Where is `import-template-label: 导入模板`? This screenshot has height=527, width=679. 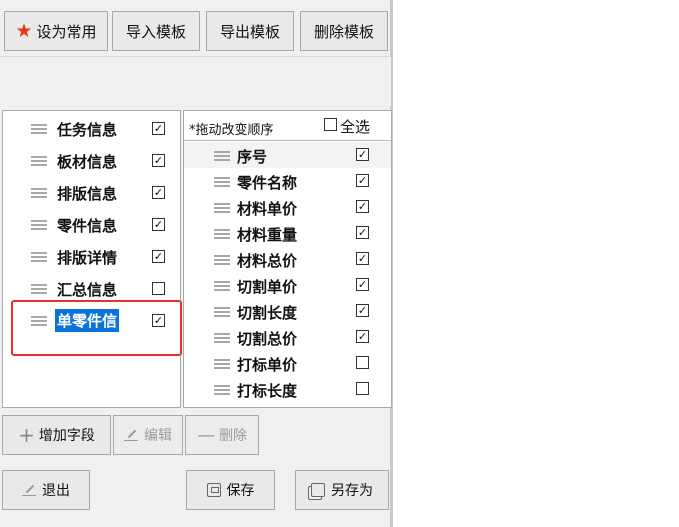
import-template-label: 导入模板 is located at coordinates (155, 31).